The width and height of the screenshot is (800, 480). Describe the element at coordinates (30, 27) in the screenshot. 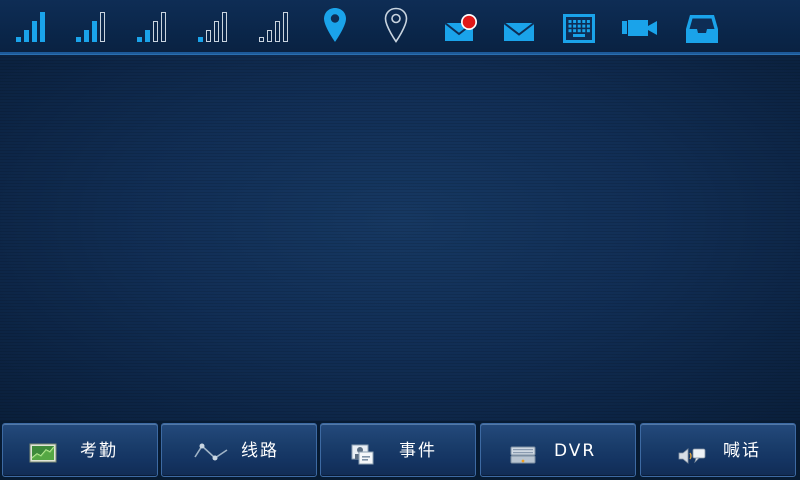

I see `signal-4-bars-icon` at that location.